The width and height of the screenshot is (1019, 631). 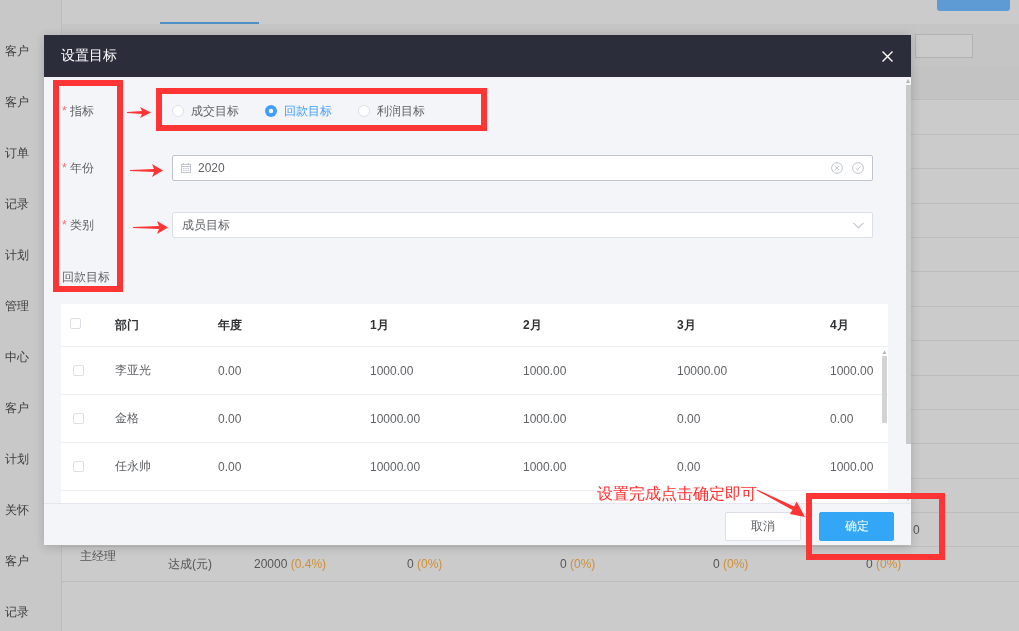 What do you see at coordinates (290, 564) in the screenshot?
I see `table-cell: 20000 (0.4%)` at bounding box center [290, 564].